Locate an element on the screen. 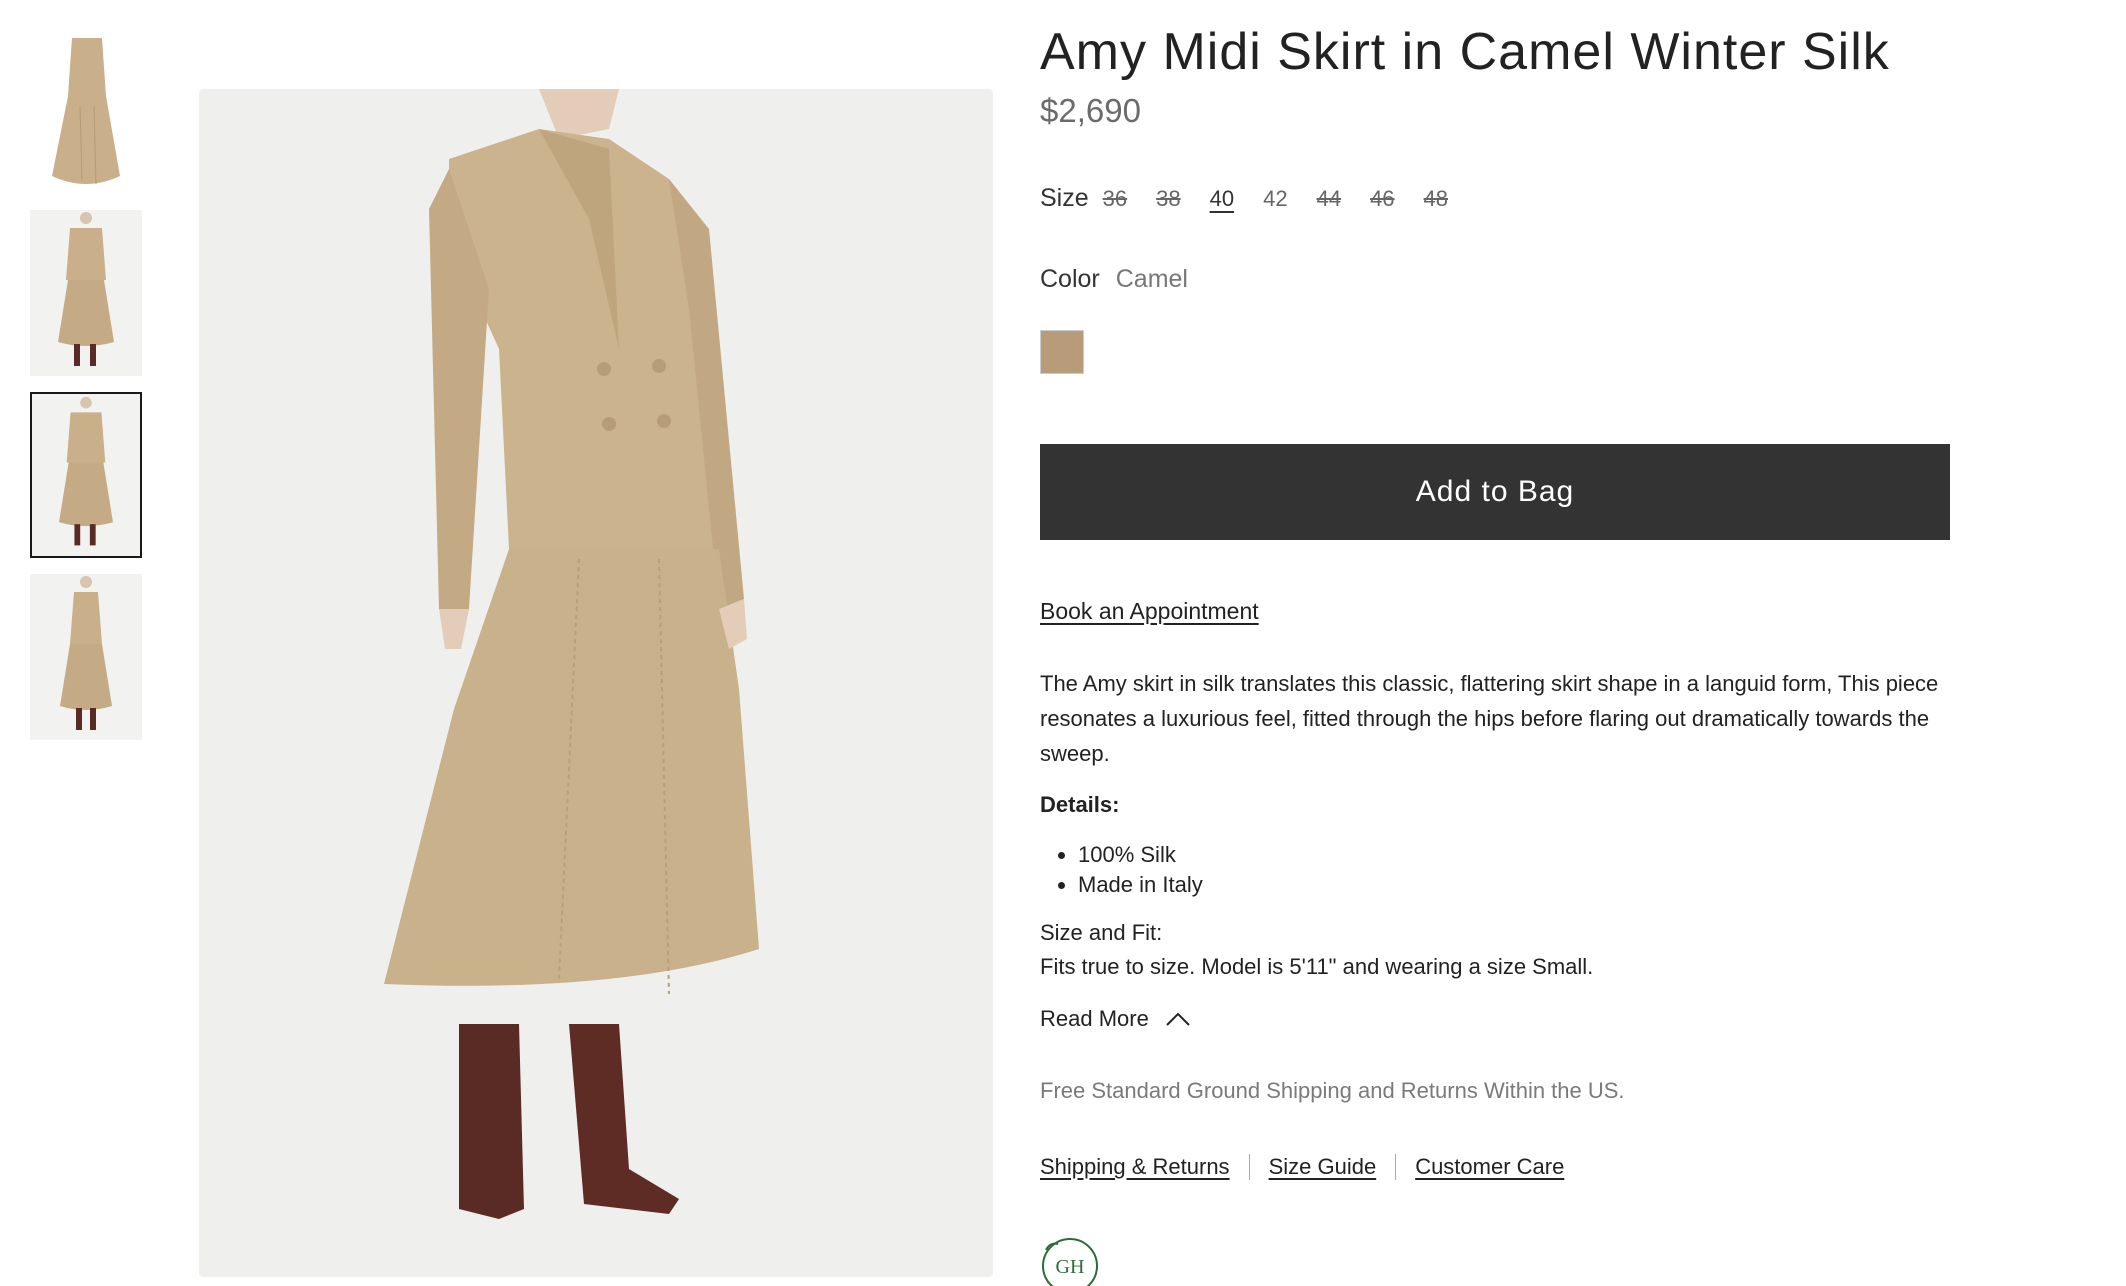 This screenshot has height=1286, width=2126. read-more-toggle: Read More is located at coordinates (1115, 1019).